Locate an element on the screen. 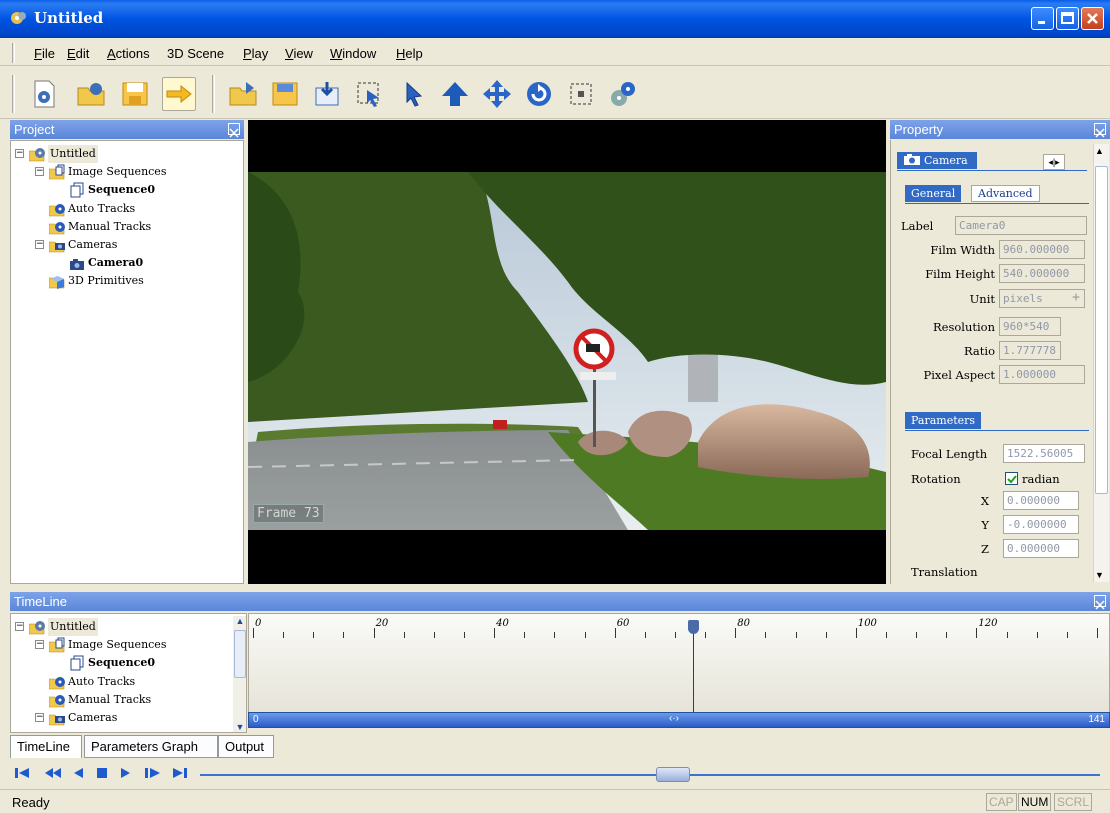 The height and width of the screenshot is (813, 1110). open-project-button is located at coordinates (91, 94).